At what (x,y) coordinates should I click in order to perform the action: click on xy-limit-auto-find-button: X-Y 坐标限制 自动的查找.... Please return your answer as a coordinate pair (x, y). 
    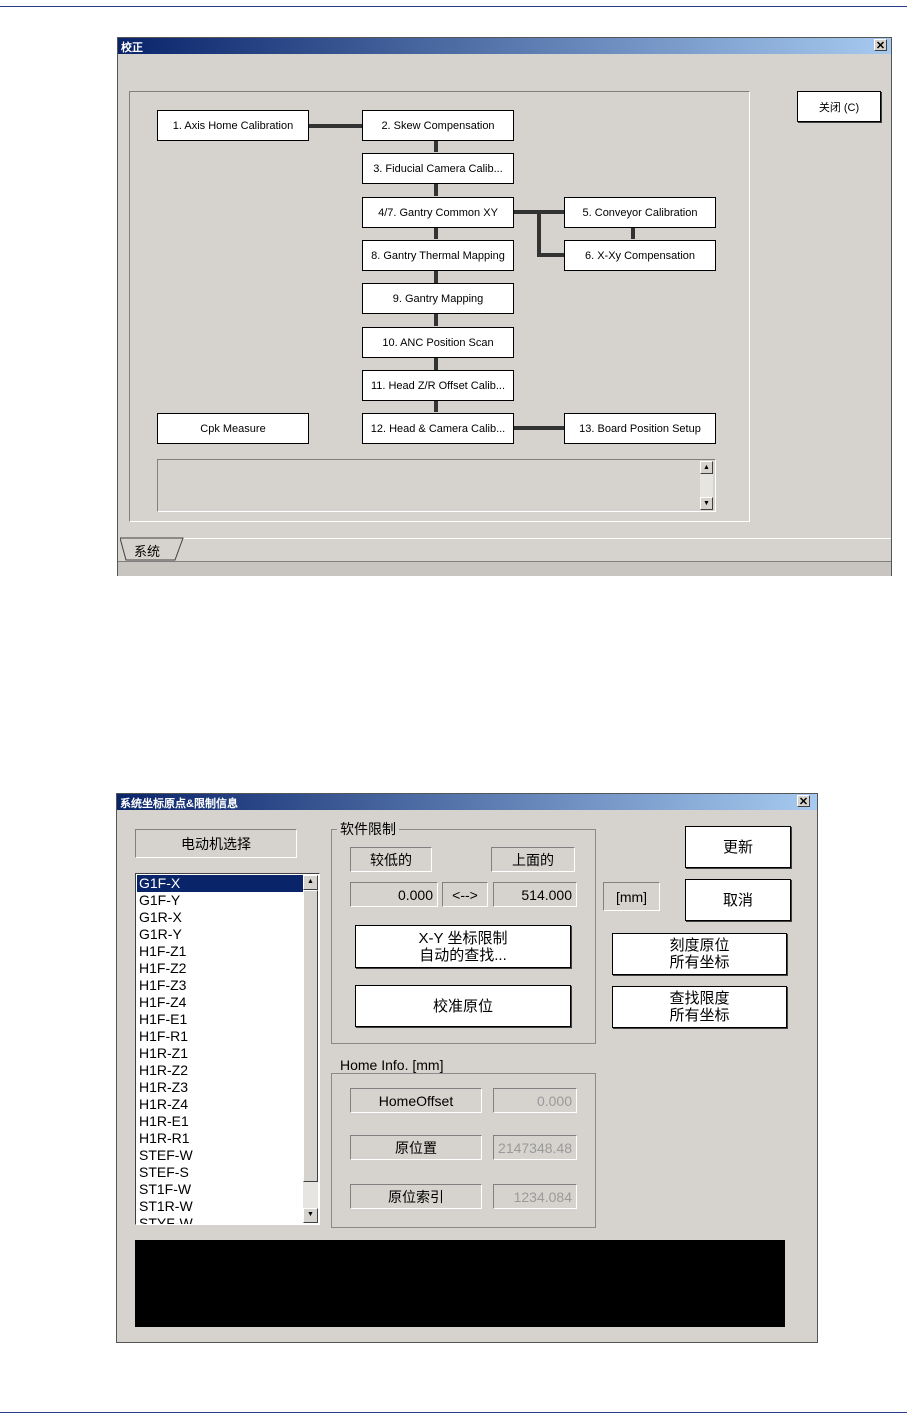
    Looking at the image, I should click on (463, 946).